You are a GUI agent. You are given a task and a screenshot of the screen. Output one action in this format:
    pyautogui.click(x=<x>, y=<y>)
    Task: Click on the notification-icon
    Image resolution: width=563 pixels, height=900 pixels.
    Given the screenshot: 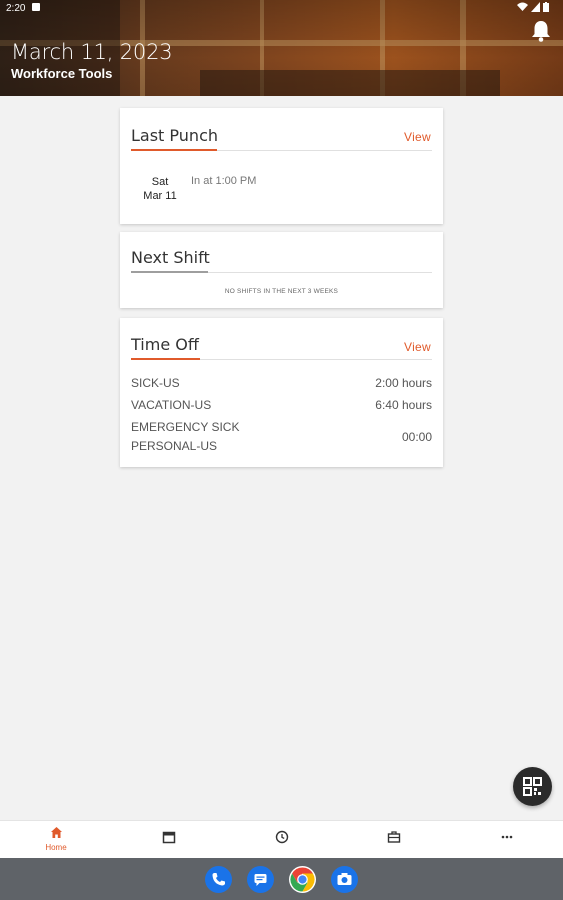 What is the action you would take?
    pyautogui.click(x=36, y=7)
    